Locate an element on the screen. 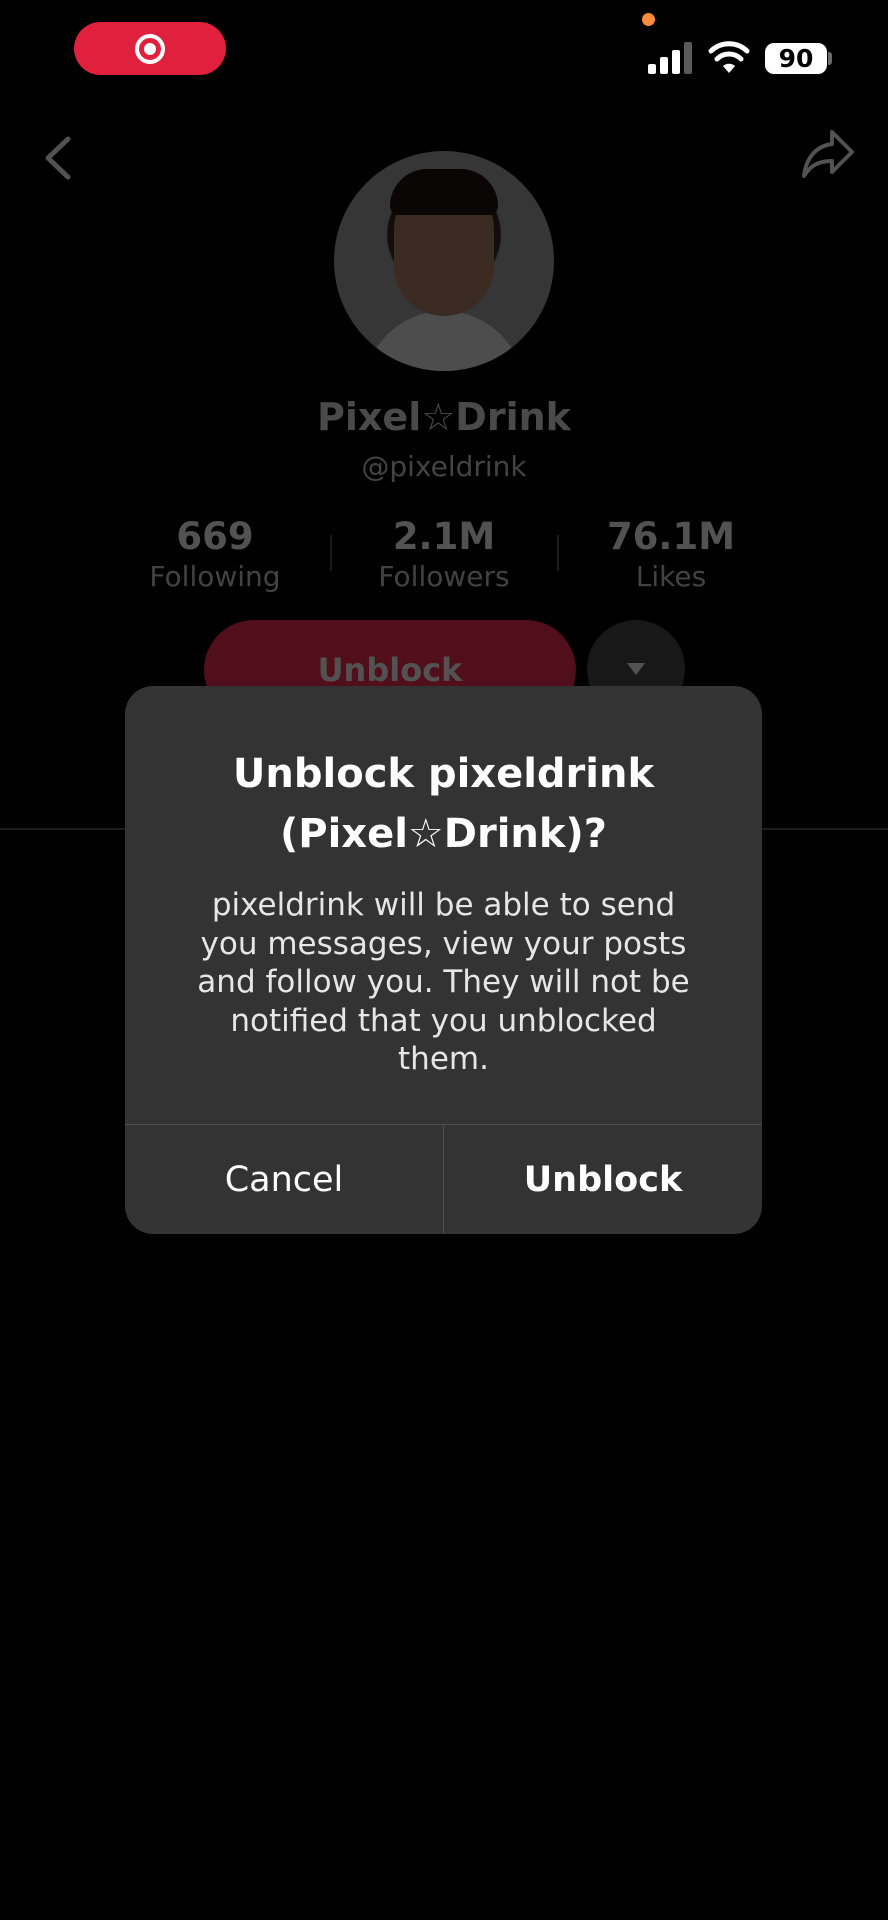 This screenshot has height=1920, width=888. cancel-button: Cancel is located at coordinates (284, 1179).